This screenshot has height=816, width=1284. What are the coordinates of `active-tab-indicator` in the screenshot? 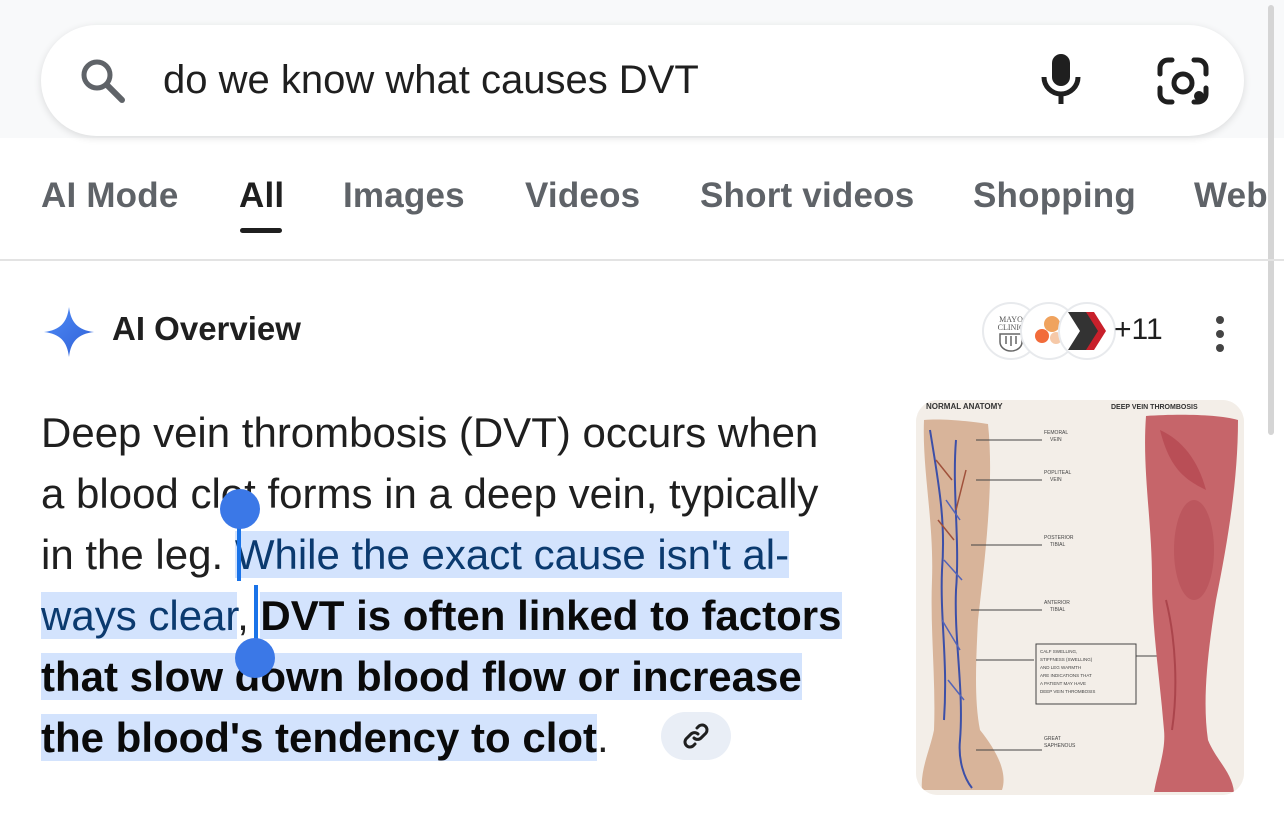 It's located at (261, 230).